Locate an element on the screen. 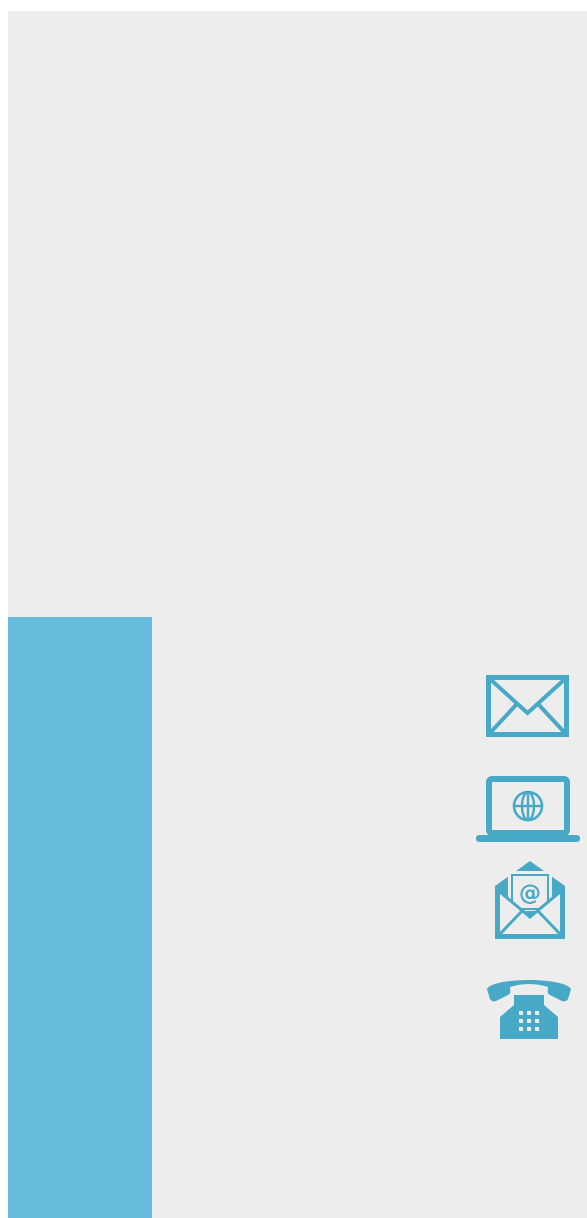 This screenshot has width=587, height=1218. email-at-icon: @ is located at coordinates (530, 900).